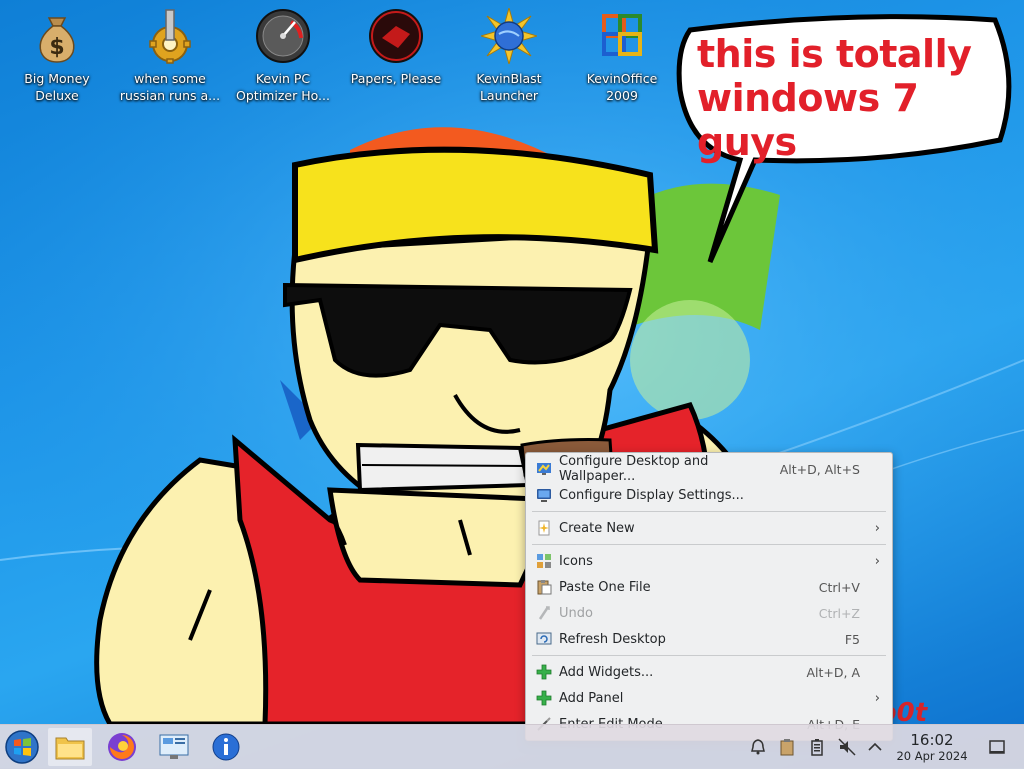  What do you see at coordinates (833, 672) in the screenshot?
I see `menu-item-shortcut: Alt+D, A` at bounding box center [833, 672].